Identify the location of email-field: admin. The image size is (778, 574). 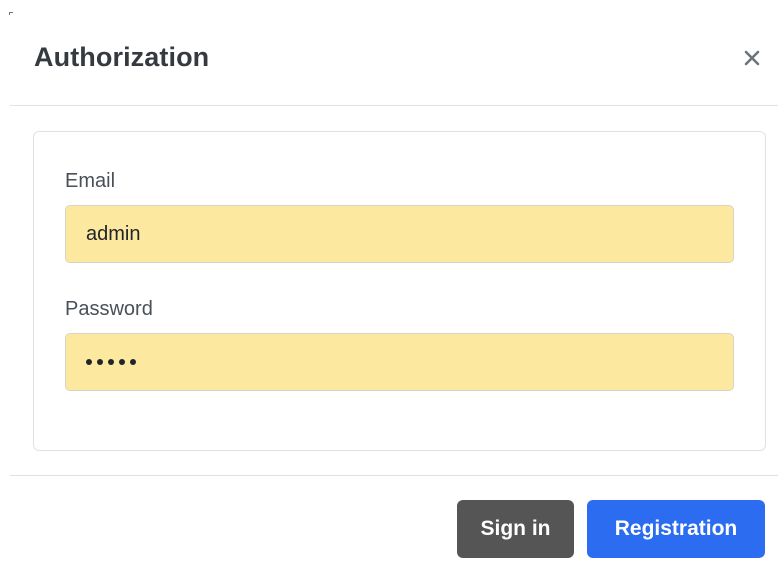
(399, 234).